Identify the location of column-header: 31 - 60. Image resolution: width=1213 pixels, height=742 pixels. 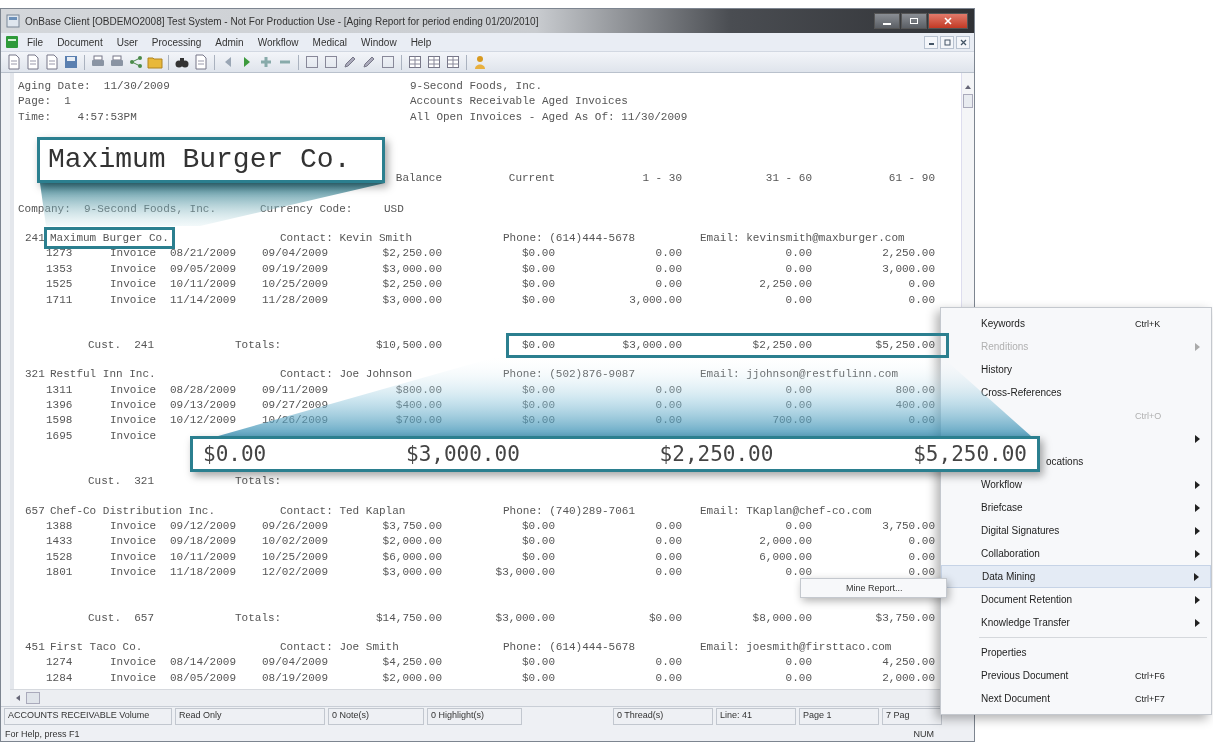
(788, 179).